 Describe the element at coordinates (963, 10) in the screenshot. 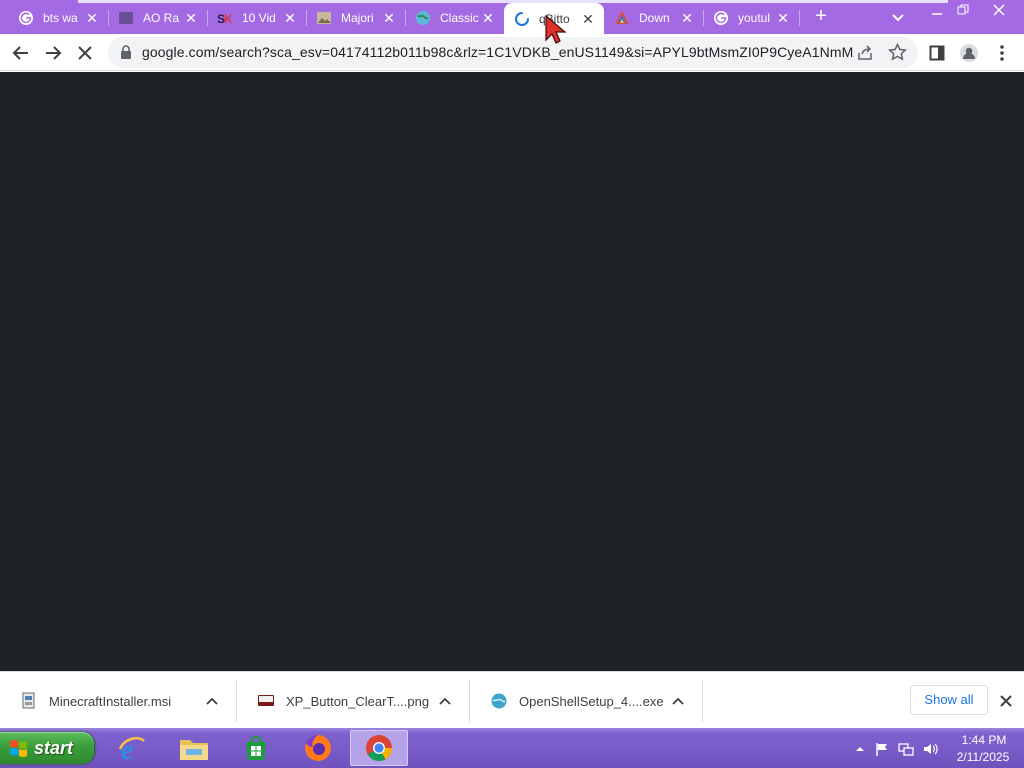

I see `restore-icon` at that location.